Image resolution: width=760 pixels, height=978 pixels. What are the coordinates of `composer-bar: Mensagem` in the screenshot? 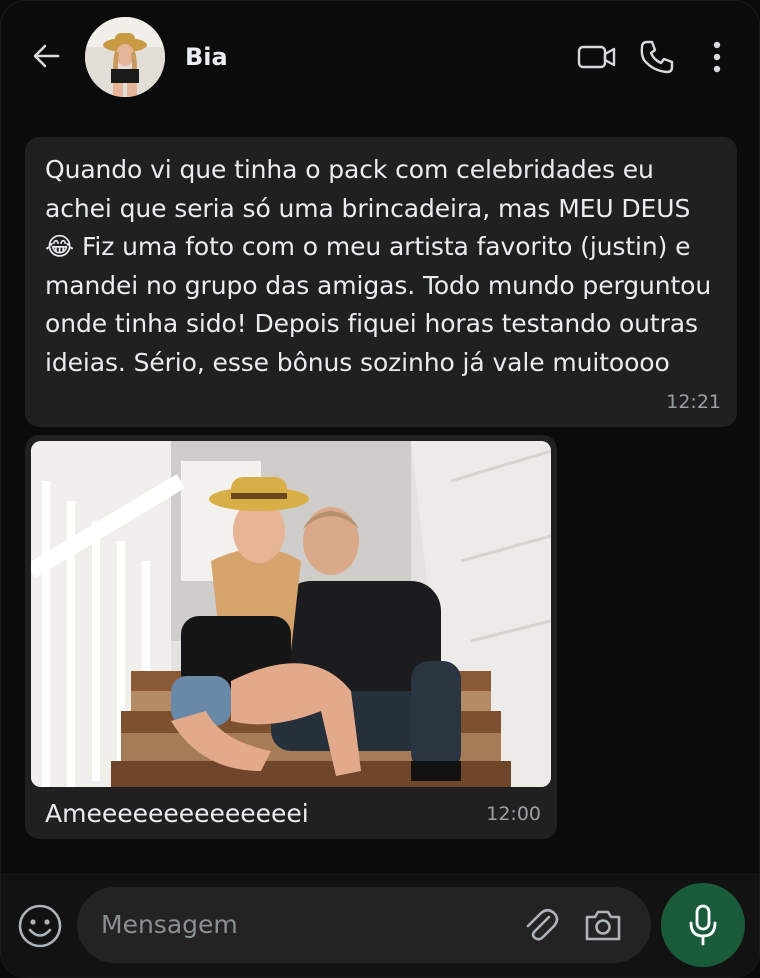 It's located at (380, 925).